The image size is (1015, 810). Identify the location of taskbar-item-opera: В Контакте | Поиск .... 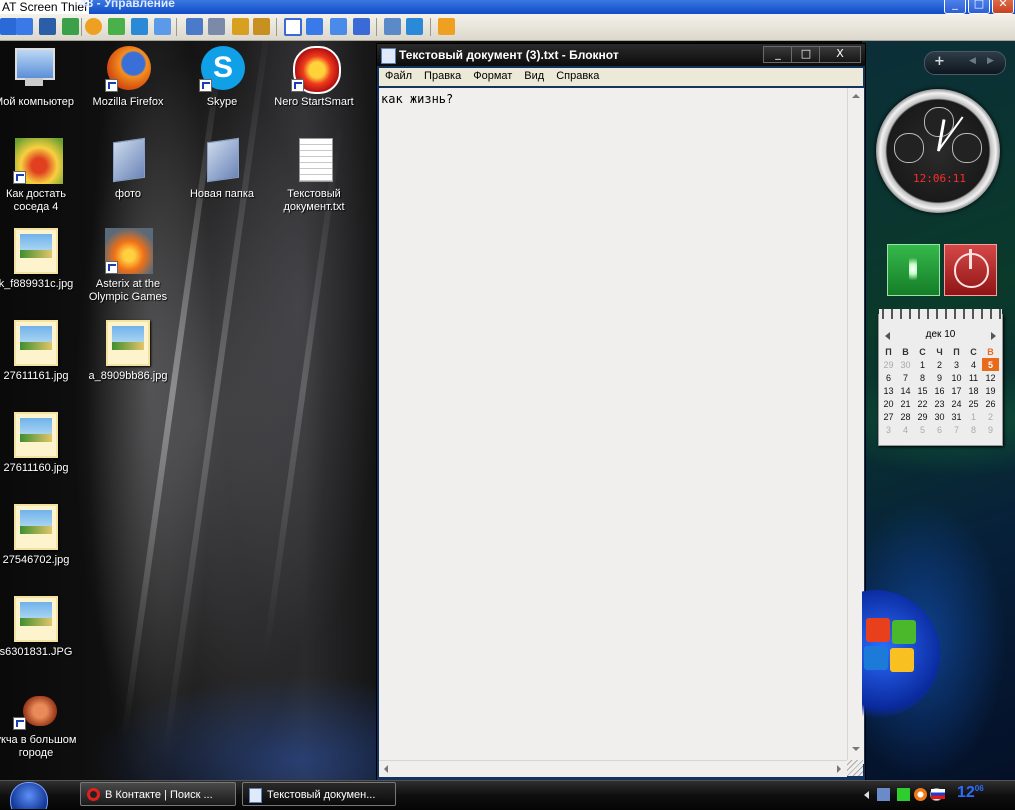
(158, 794).